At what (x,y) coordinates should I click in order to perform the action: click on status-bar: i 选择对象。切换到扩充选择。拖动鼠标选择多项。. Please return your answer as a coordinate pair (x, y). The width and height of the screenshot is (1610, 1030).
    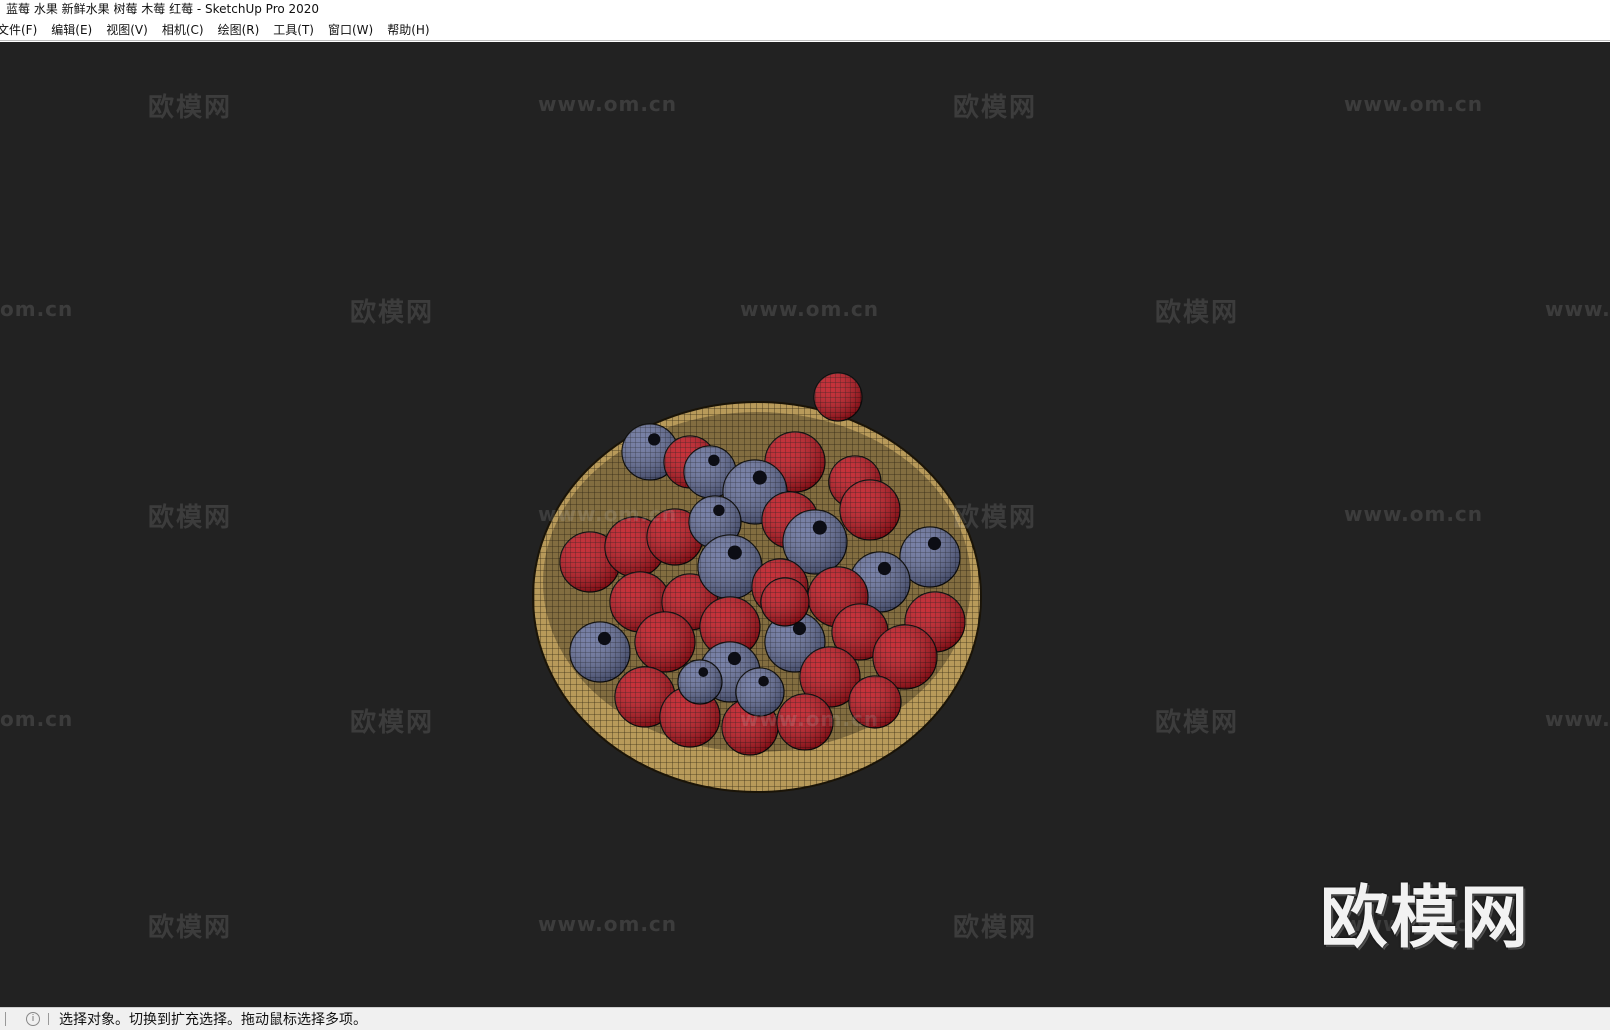
    Looking at the image, I should click on (805, 1018).